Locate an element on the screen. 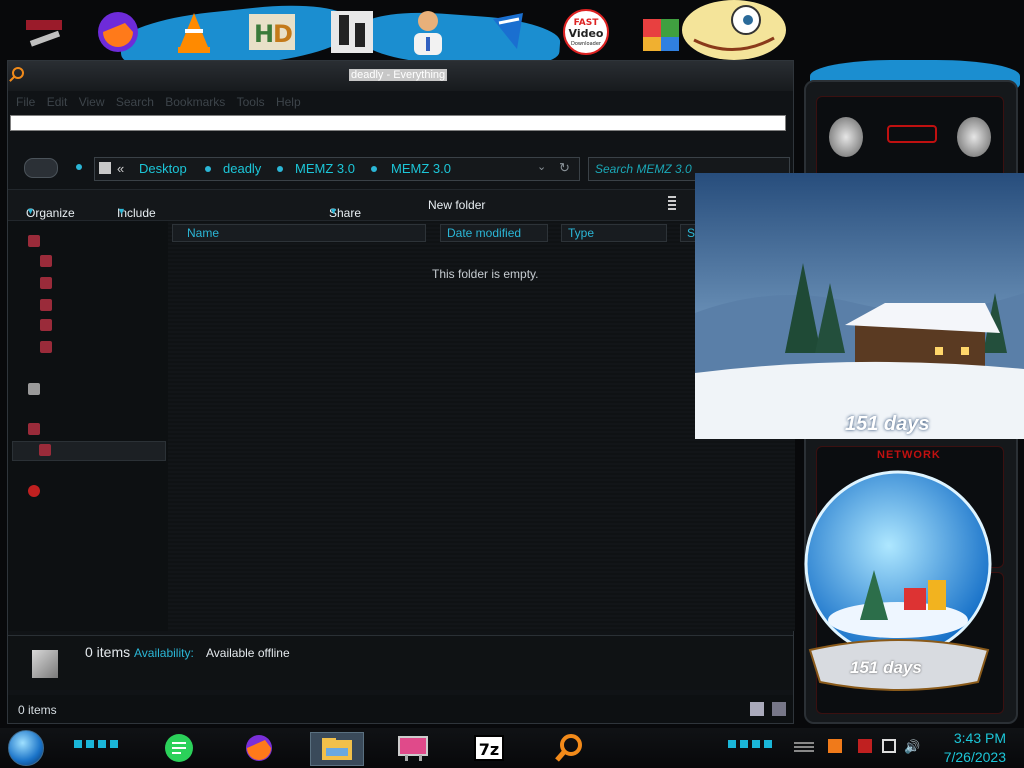 This screenshot has width=1024, height=768. status-item-count: 0 items is located at coordinates (37, 710).